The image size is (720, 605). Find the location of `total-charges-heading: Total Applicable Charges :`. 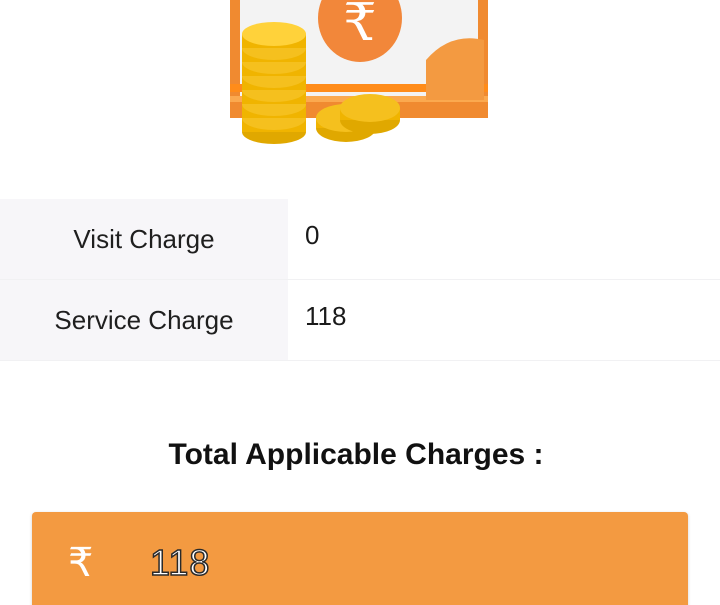

total-charges-heading: Total Applicable Charges : is located at coordinates (356, 454).